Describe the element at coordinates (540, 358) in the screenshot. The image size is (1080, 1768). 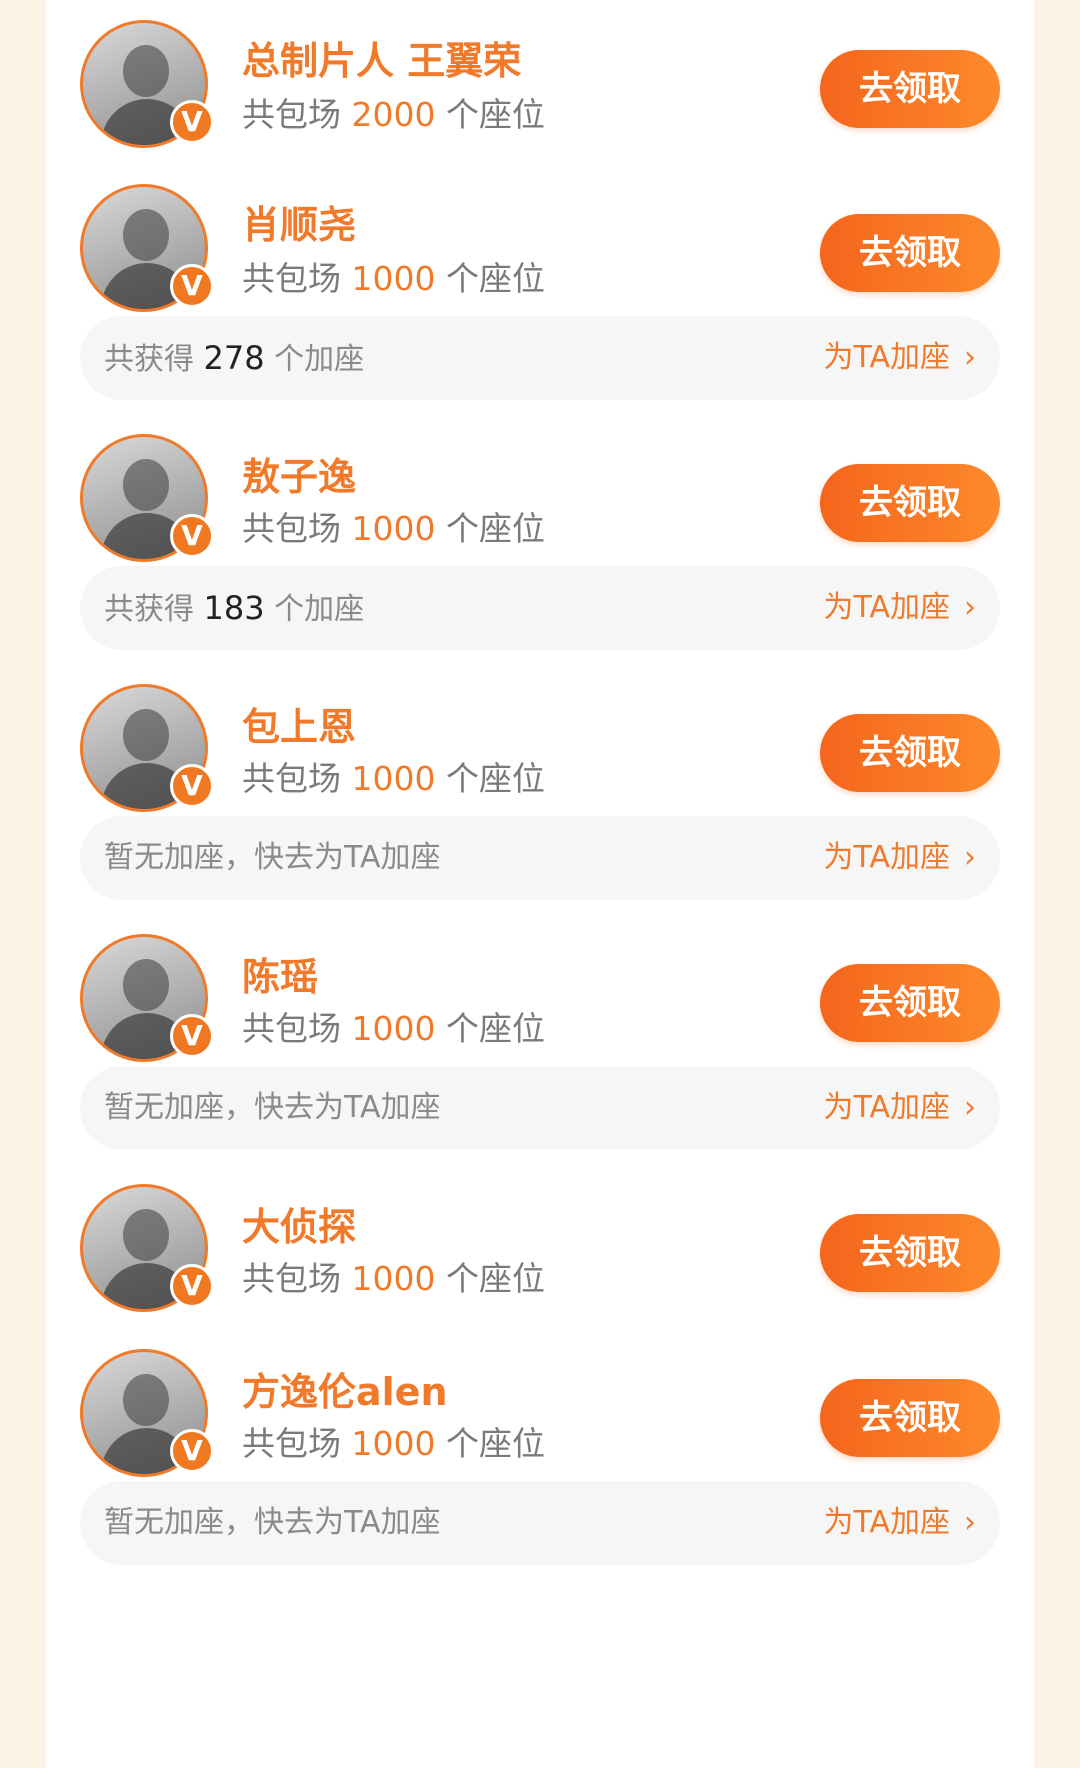
I see `extra-seat-bar: 共获得 278 个加座 为TA加座 ›` at that location.